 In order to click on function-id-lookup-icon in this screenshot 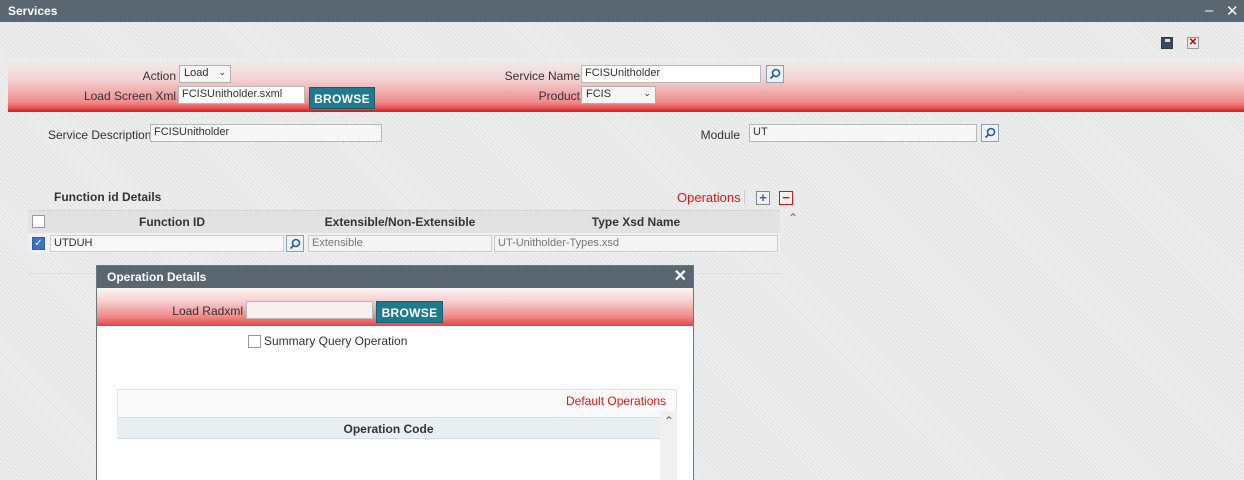, I will do `click(295, 243)`.